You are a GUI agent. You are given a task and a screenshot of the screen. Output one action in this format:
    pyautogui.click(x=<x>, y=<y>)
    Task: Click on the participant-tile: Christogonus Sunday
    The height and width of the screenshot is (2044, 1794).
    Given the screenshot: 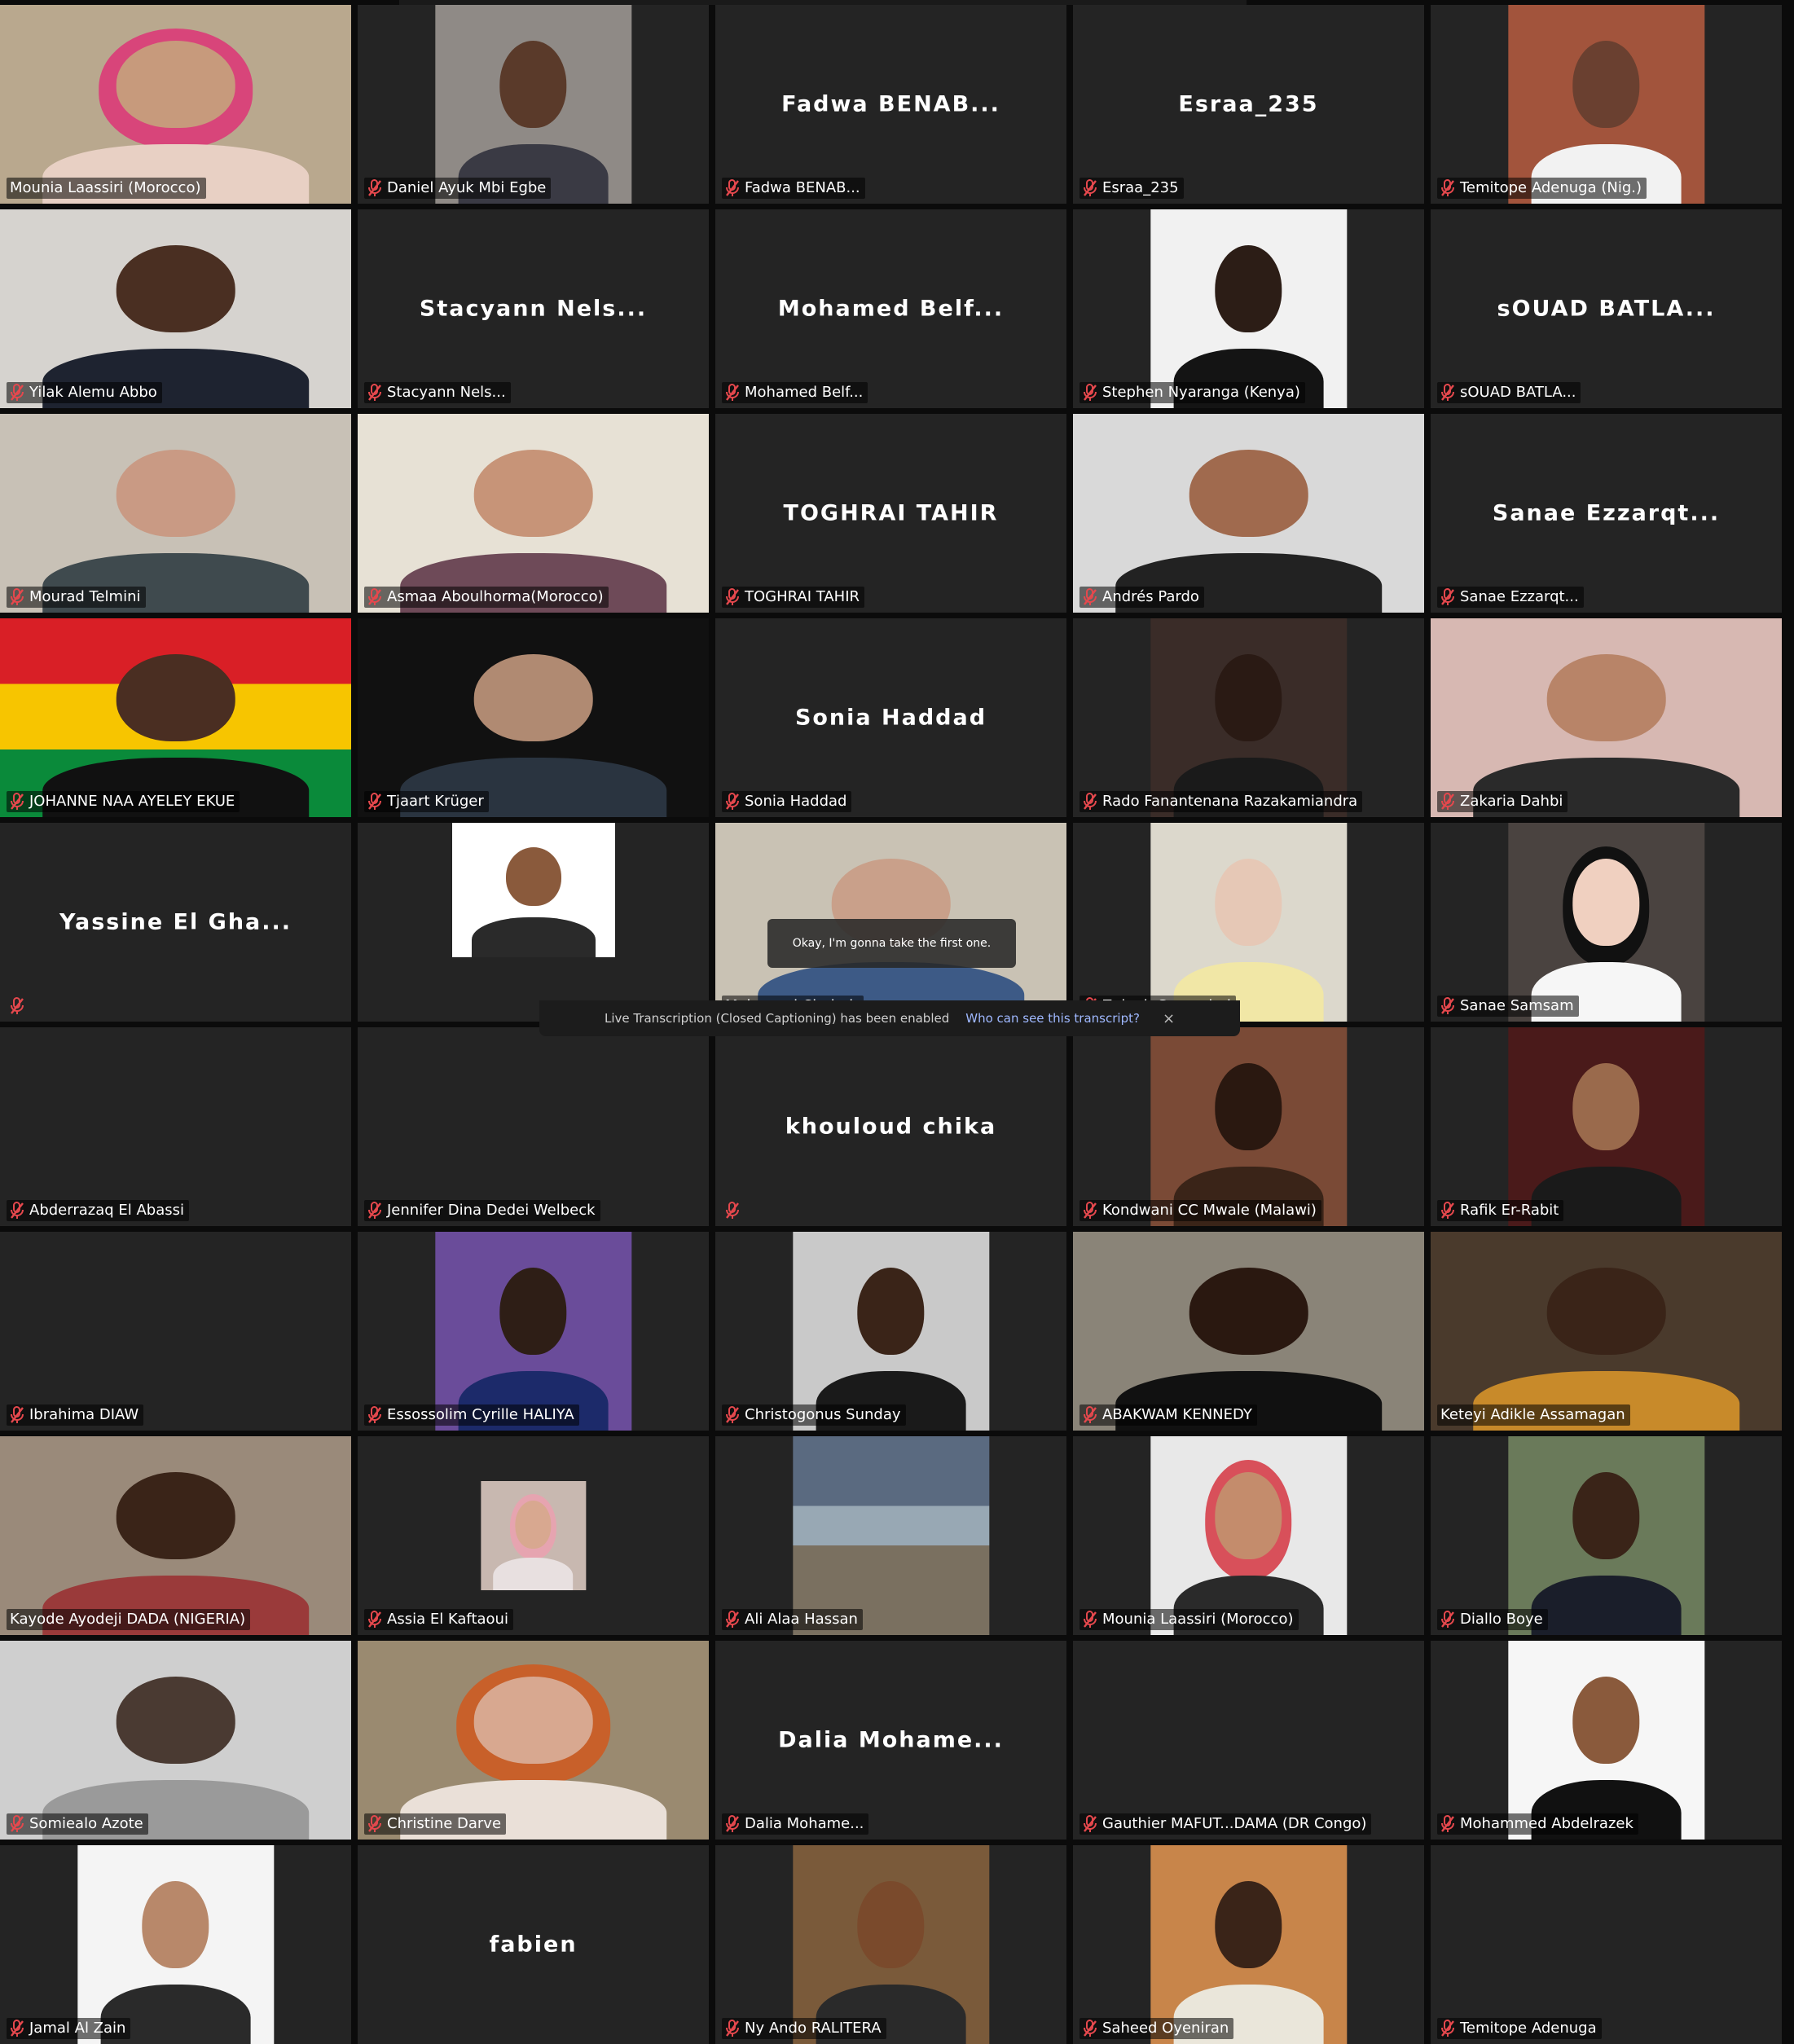 What is the action you would take?
    pyautogui.click(x=890, y=1331)
    